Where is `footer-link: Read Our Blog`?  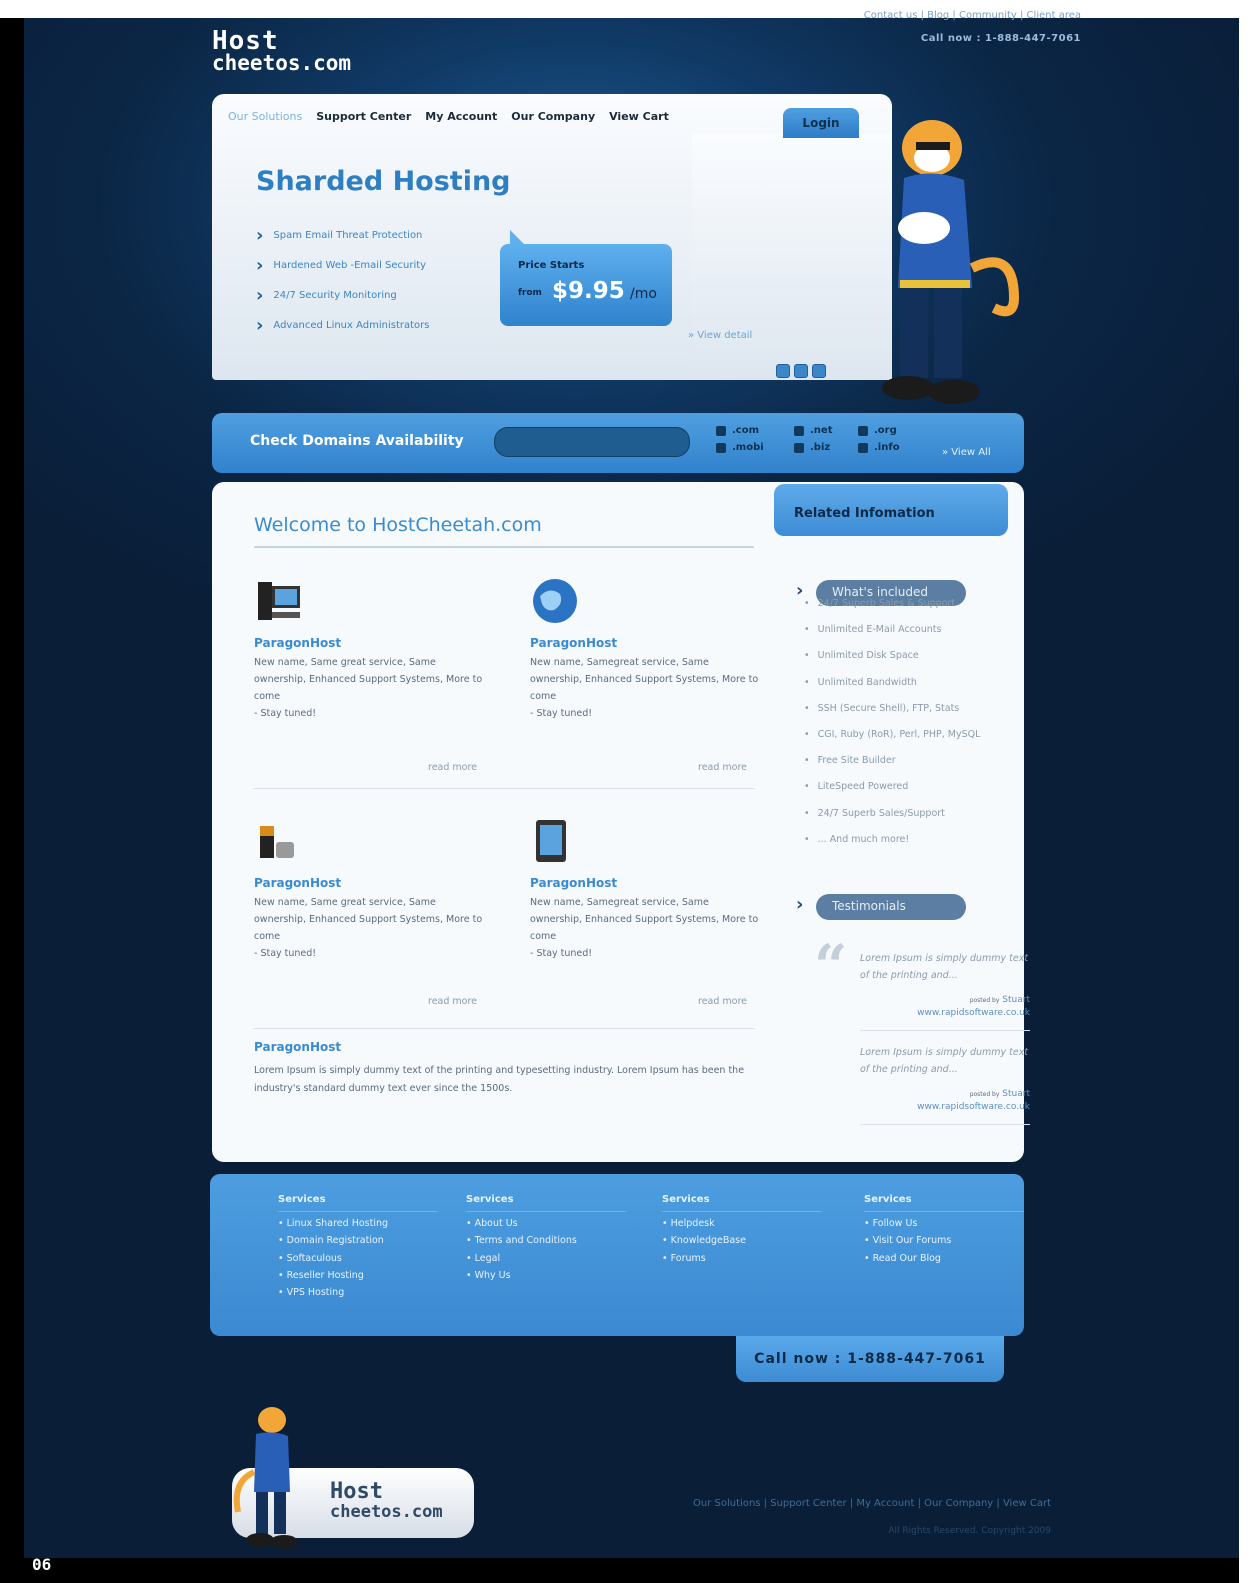 footer-link: Read Our Blog is located at coordinates (944, 1261).